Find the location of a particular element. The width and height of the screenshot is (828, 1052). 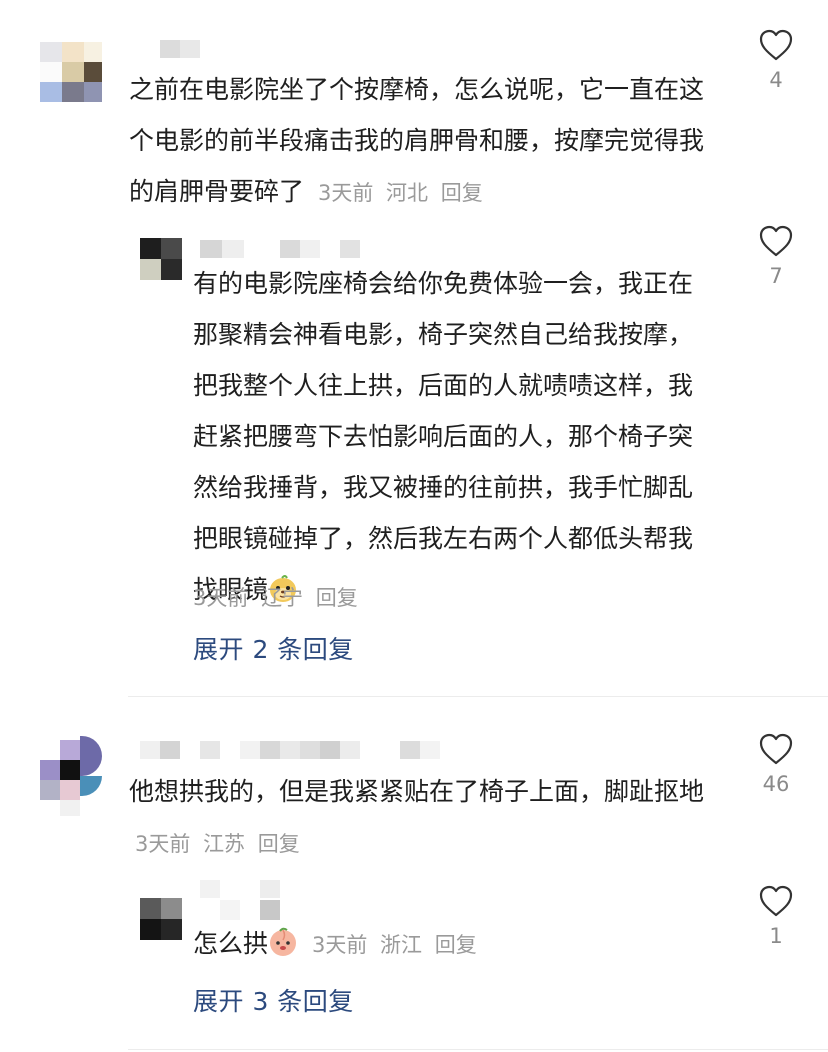

comment-meta: 3天前 江苏 回复 is located at coordinates (214, 844).